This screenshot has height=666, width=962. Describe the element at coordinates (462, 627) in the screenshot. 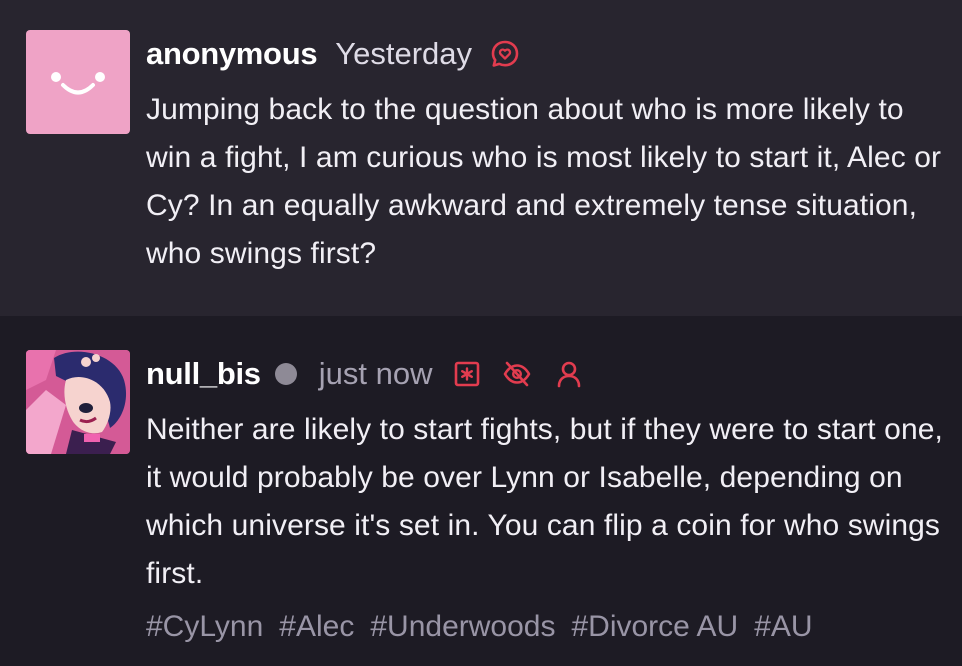

I see `tag-underwoods: #Underwoods` at that location.